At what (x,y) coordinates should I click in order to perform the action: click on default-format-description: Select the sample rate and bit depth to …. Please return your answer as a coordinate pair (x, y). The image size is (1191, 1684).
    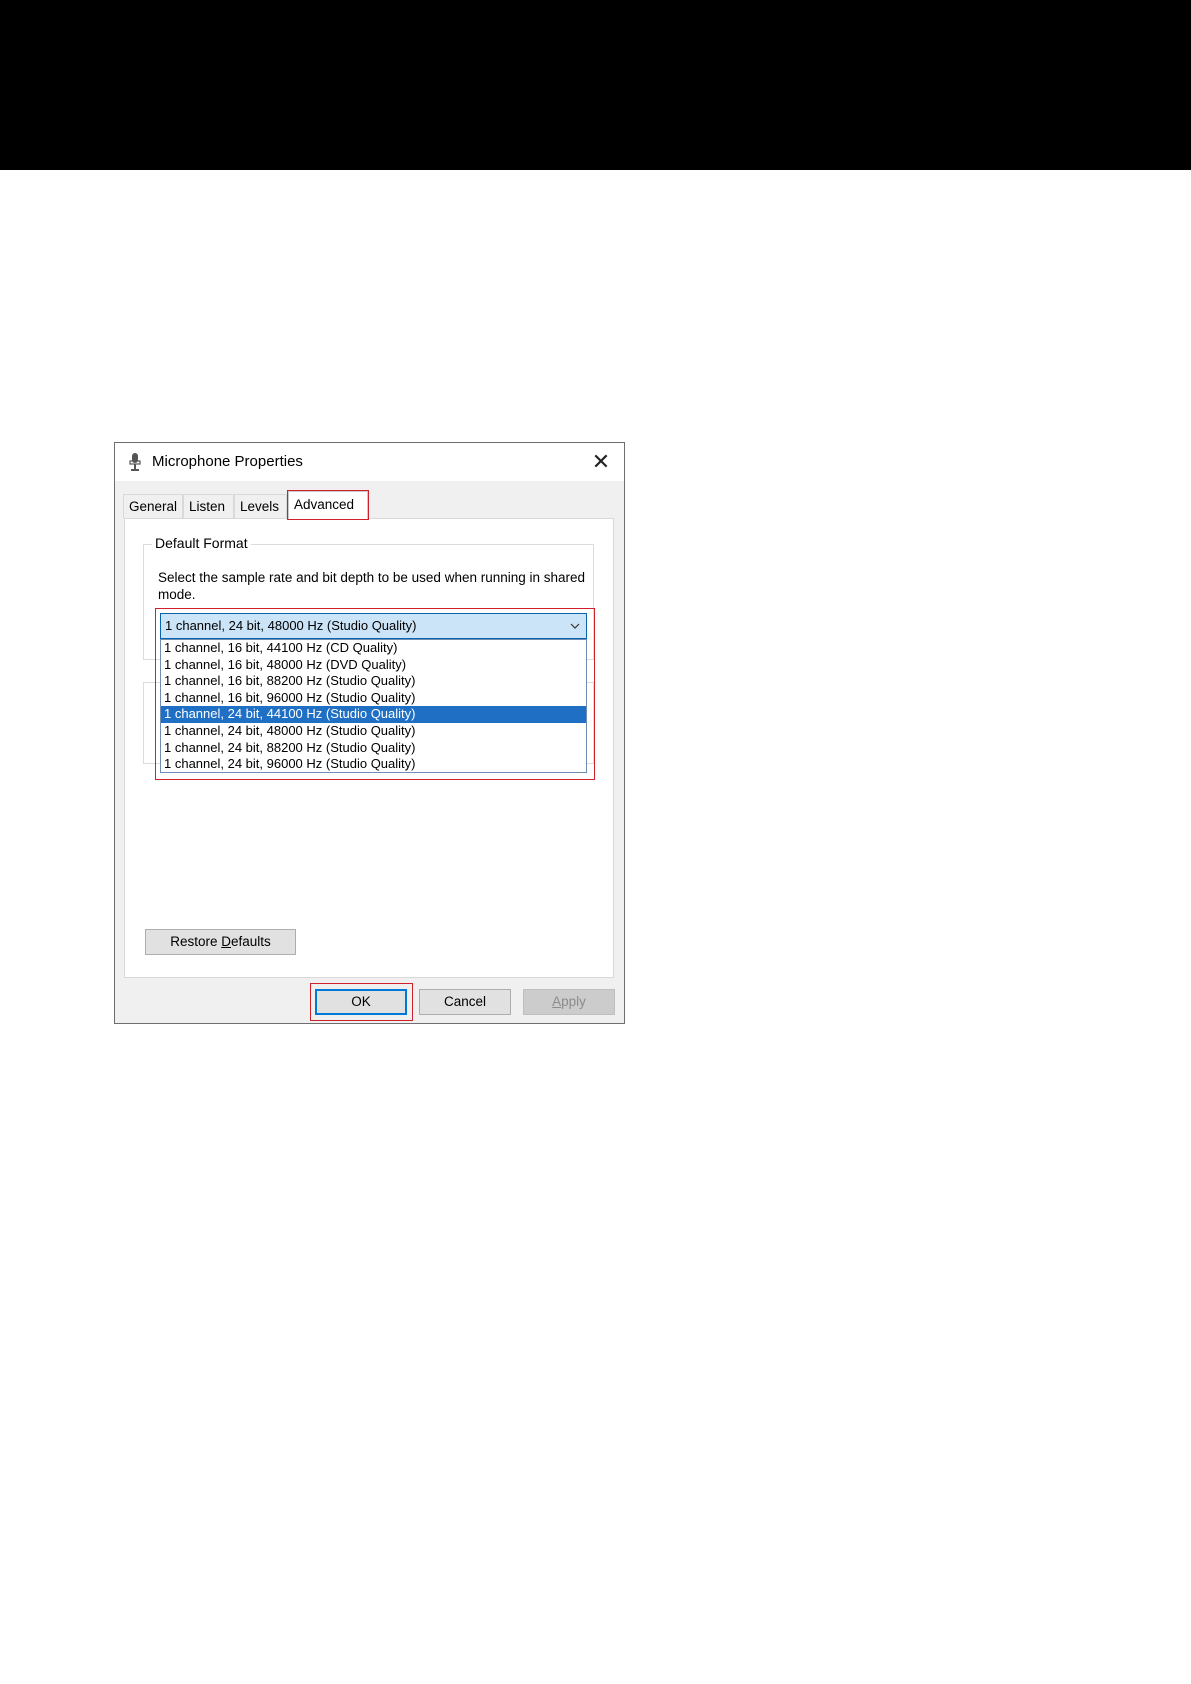
    Looking at the image, I should click on (372, 586).